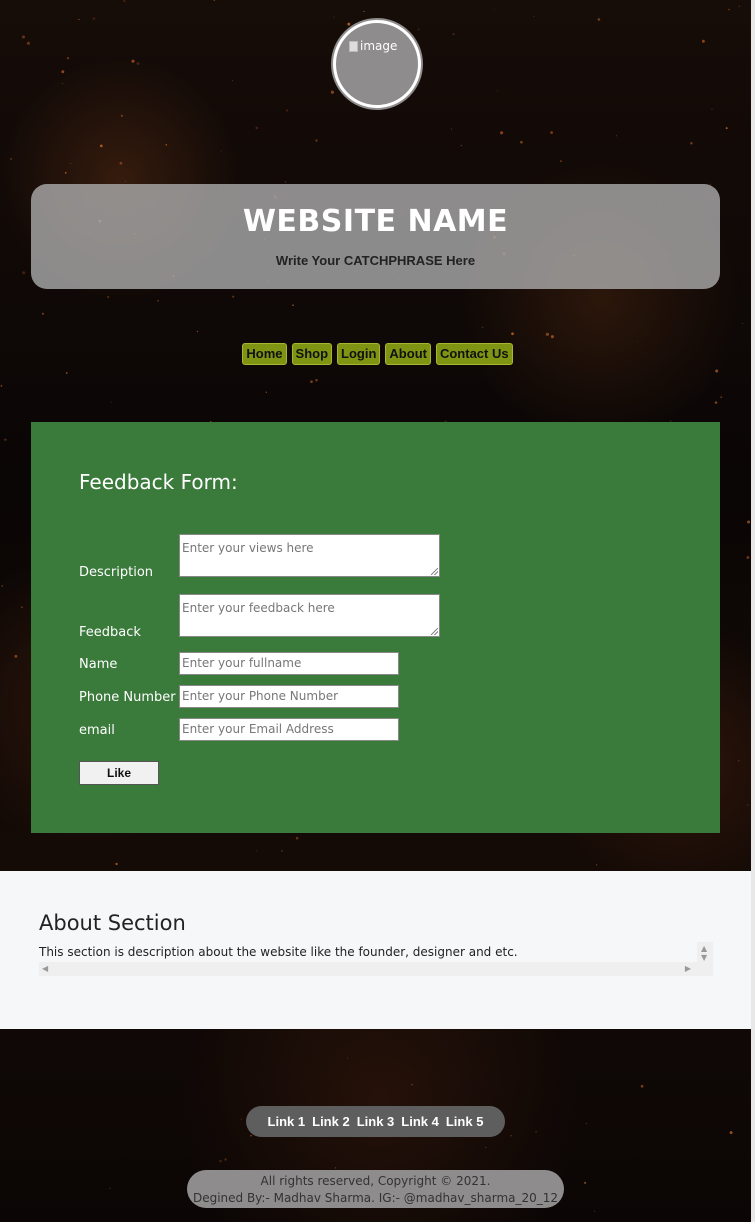 The height and width of the screenshot is (1222, 755). What do you see at coordinates (287, 1121) in the screenshot?
I see `footer-link-1: Link 1` at bounding box center [287, 1121].